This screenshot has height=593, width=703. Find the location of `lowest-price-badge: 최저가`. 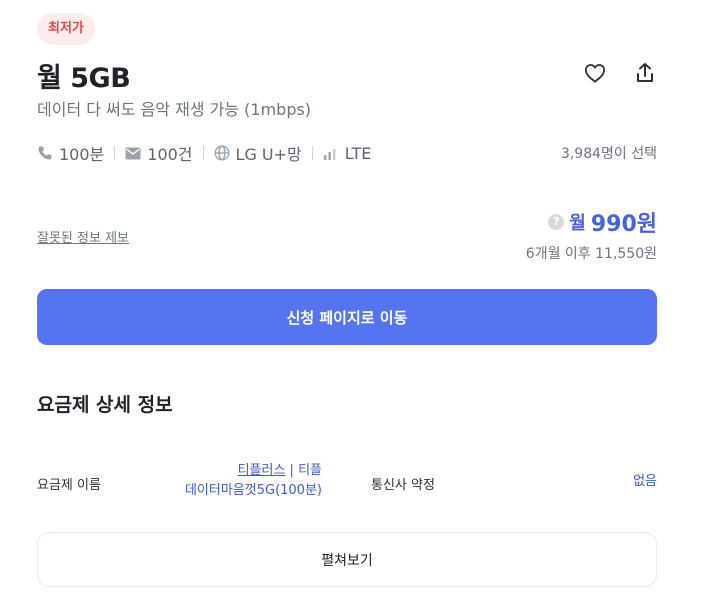

lowest-price-badge: 최저가 is located at coordinates (66, 29).